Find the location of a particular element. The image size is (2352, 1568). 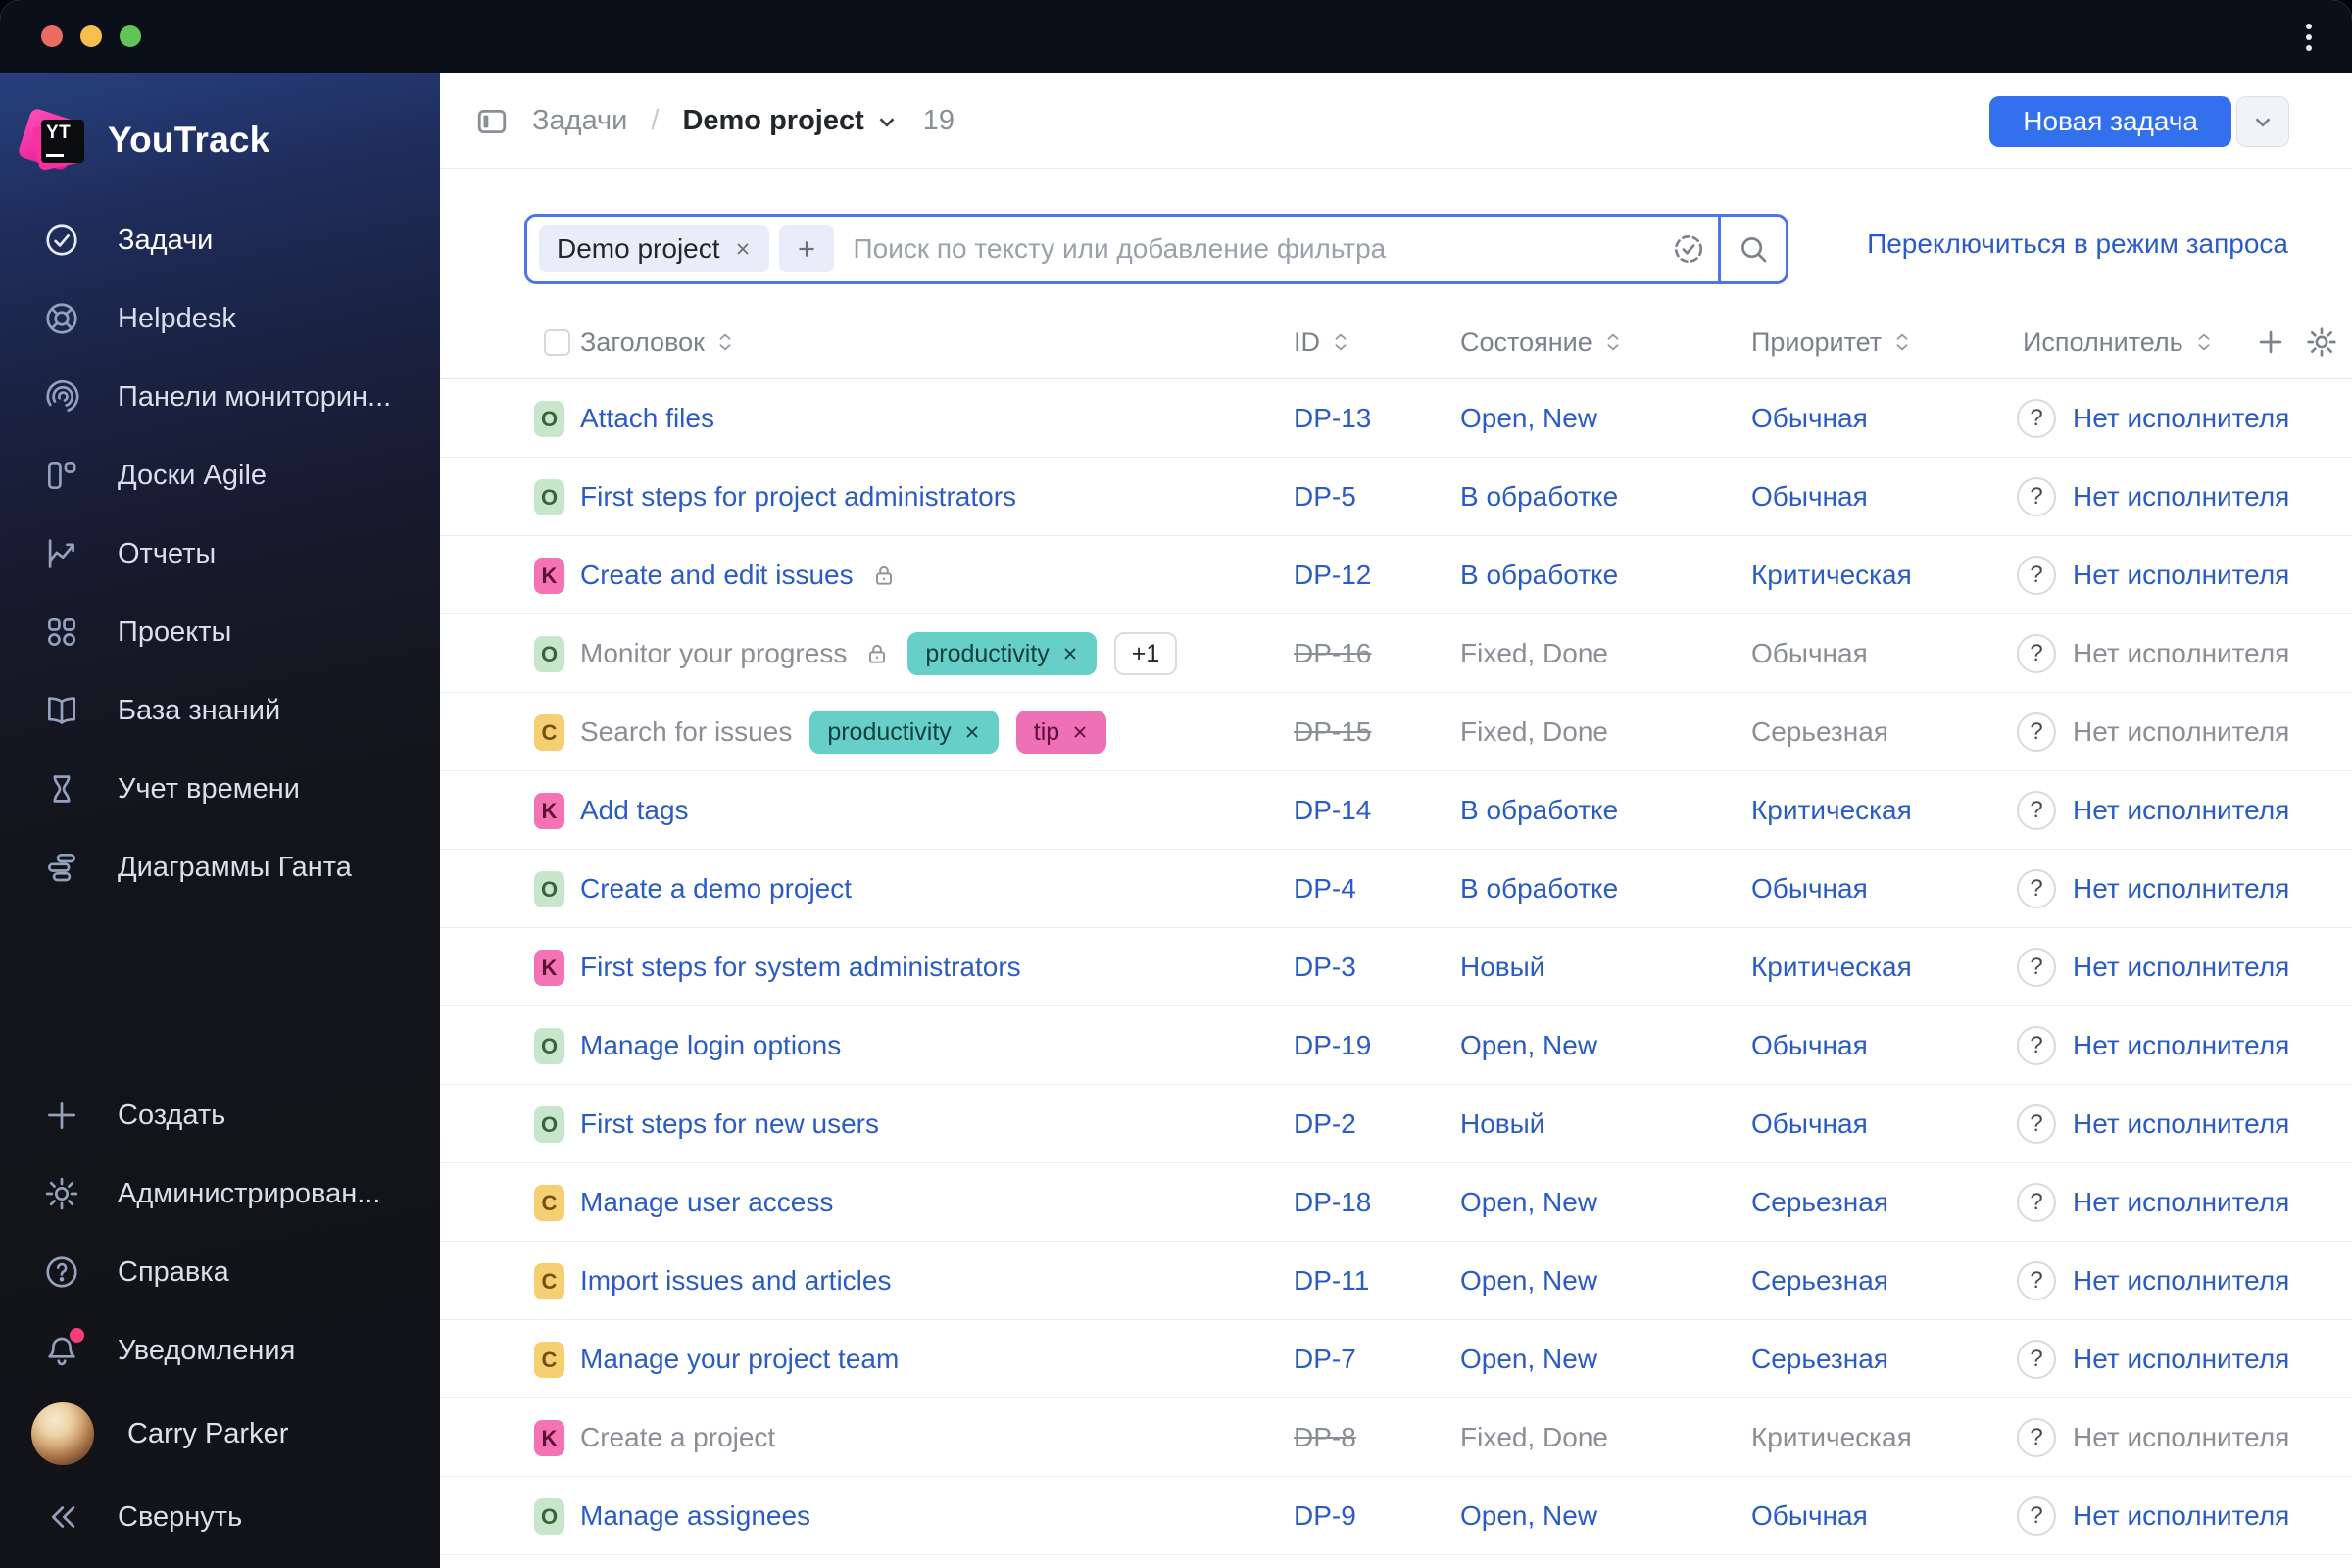

issue-title-link: Manage your project team is located at coordinates (739, 1359).